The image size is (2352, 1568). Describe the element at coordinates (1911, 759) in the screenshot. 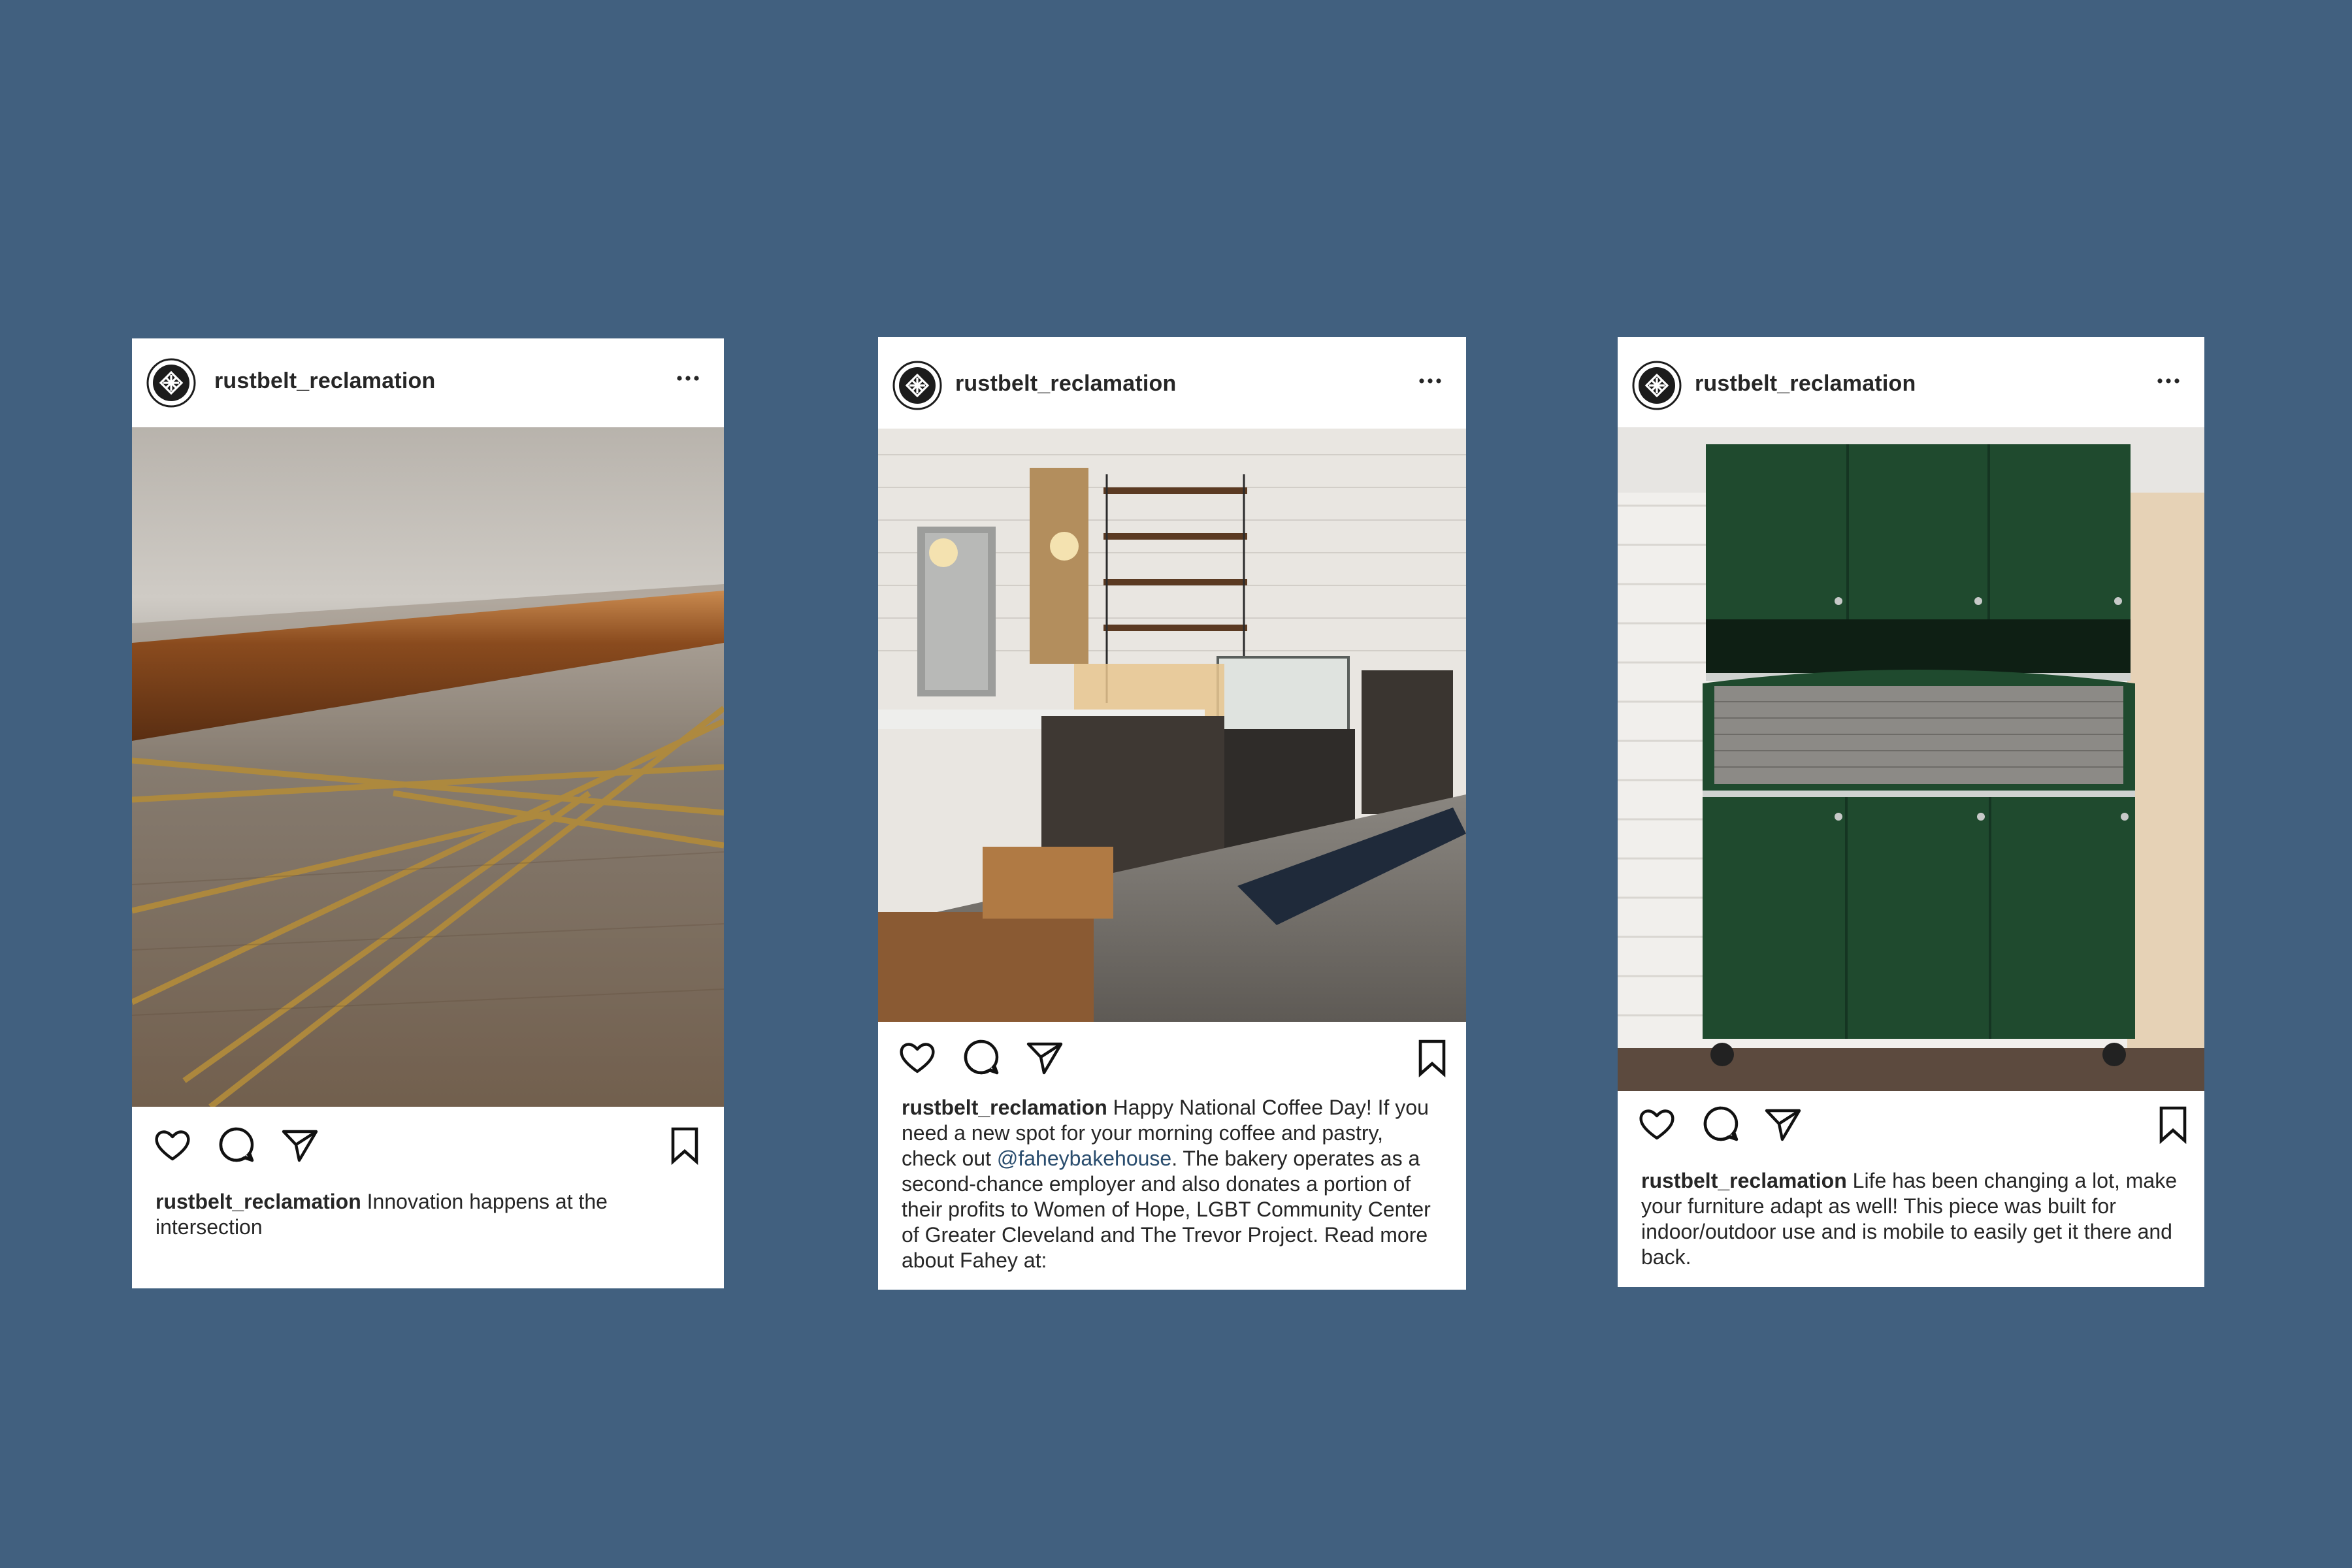

I see `green-cabinet-photo` at that location.